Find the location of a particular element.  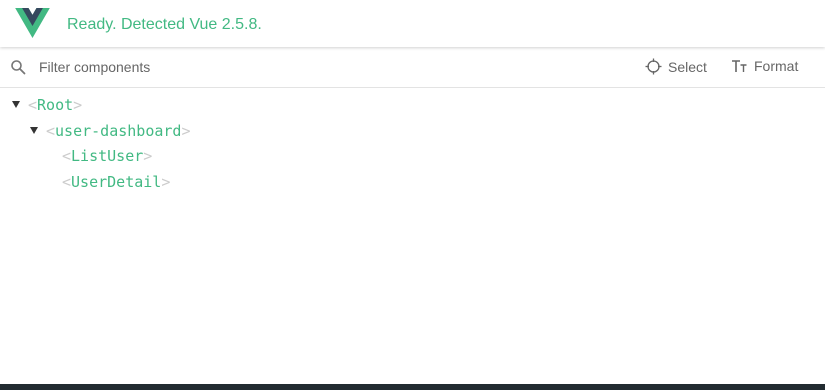

format-button: Format is located at coordinates (764, 66).